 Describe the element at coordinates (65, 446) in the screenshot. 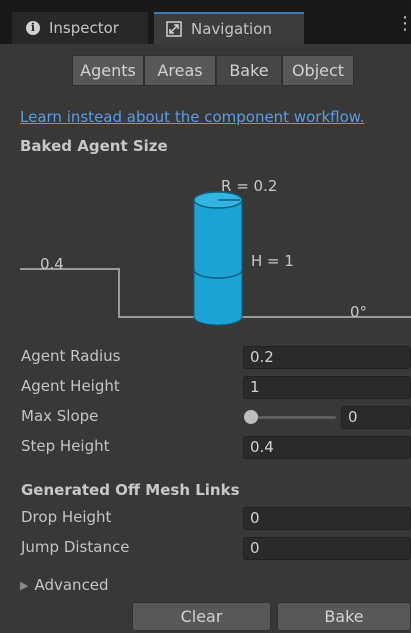

I see `step-height-label: Step Height` at that location.